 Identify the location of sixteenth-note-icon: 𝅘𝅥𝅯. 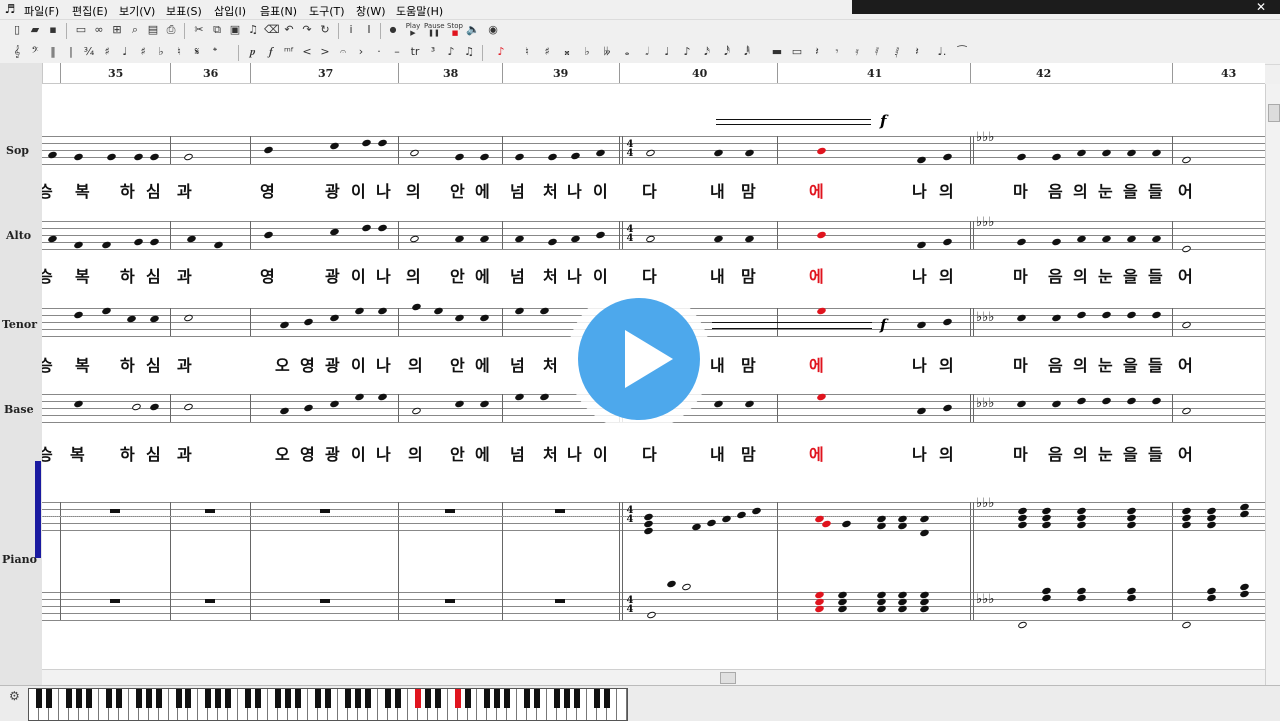
(707, 52).